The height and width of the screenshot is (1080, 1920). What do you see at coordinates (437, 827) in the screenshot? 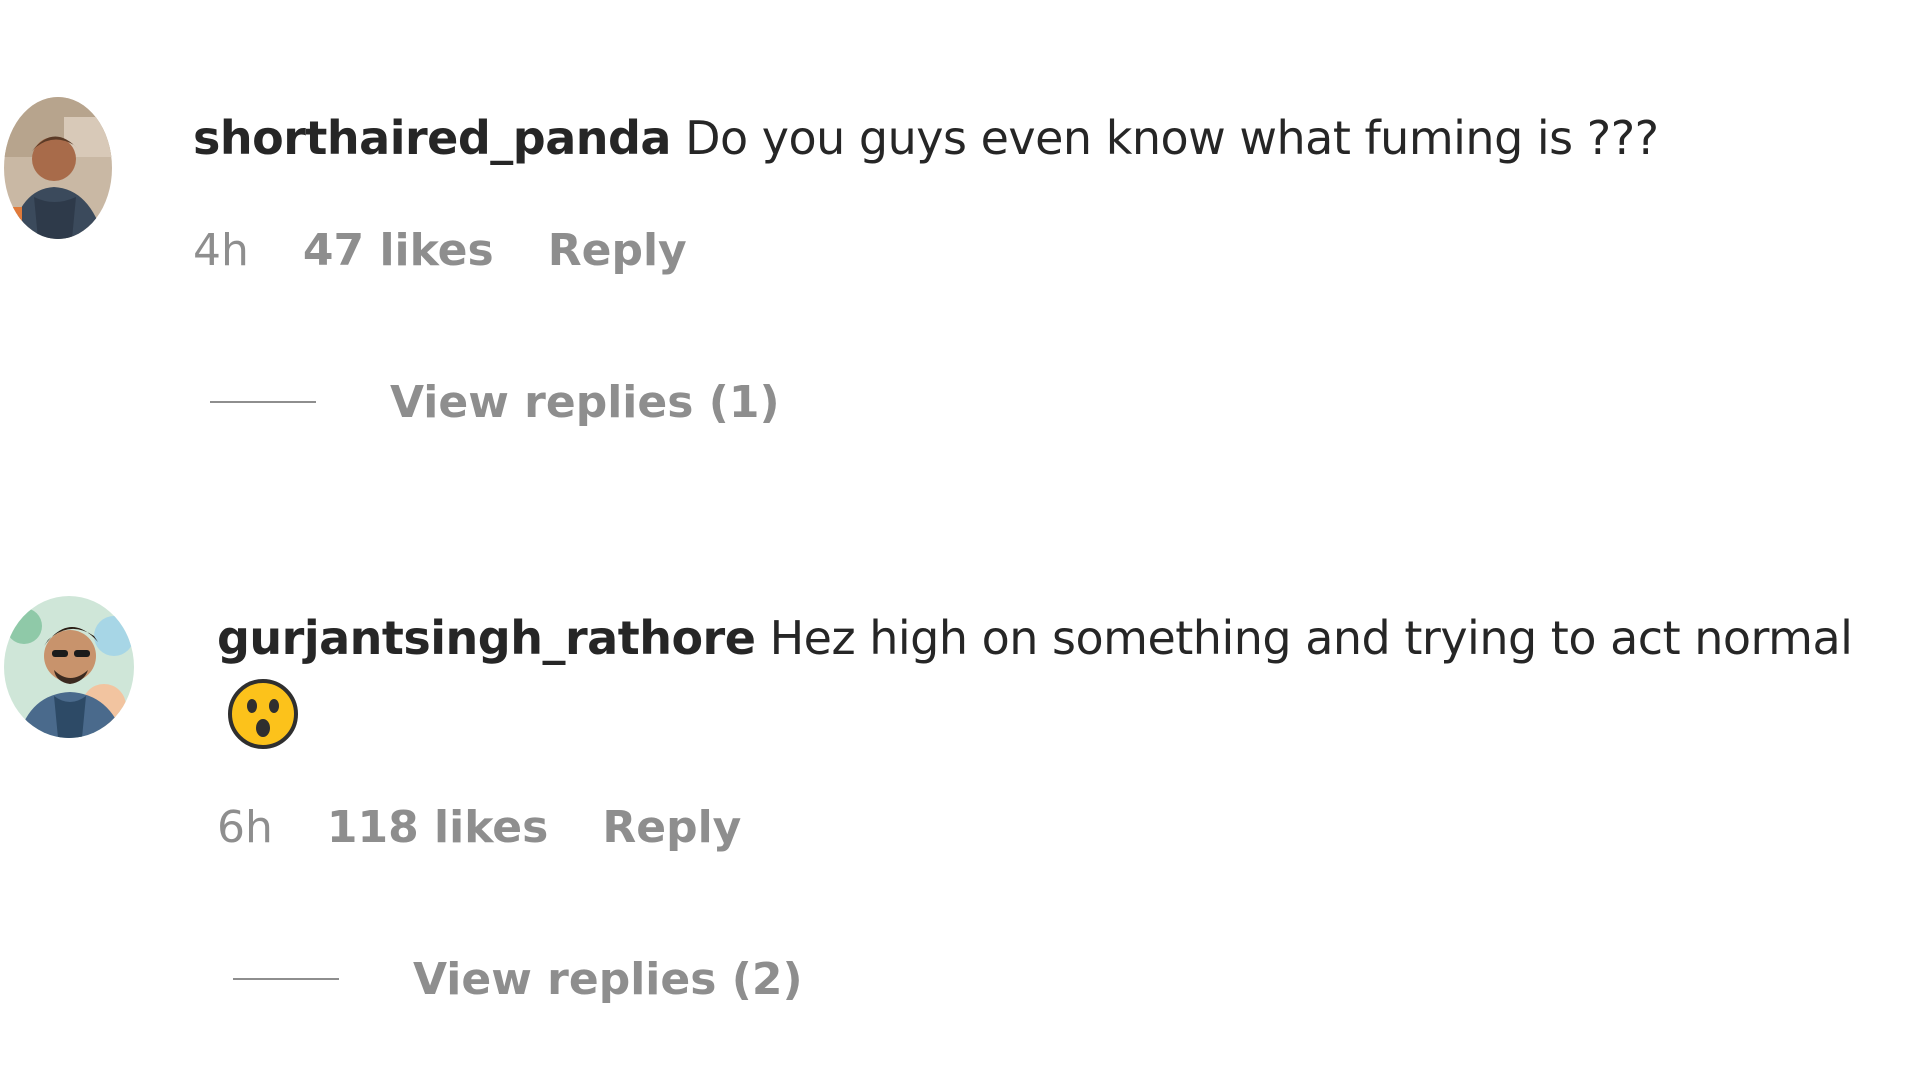
I see `comment-likes: 118 likes` at bounding box center [437, 827].